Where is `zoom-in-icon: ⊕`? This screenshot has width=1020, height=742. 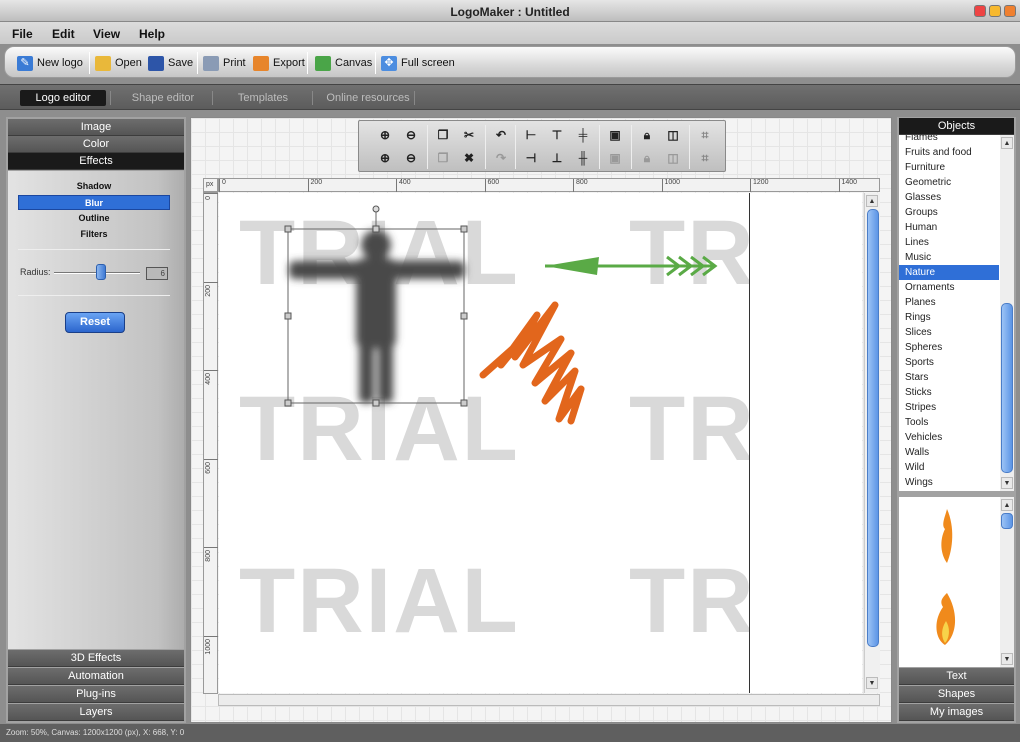
zoom-in-icon: ⊕ is located at coordinates (385, 135).